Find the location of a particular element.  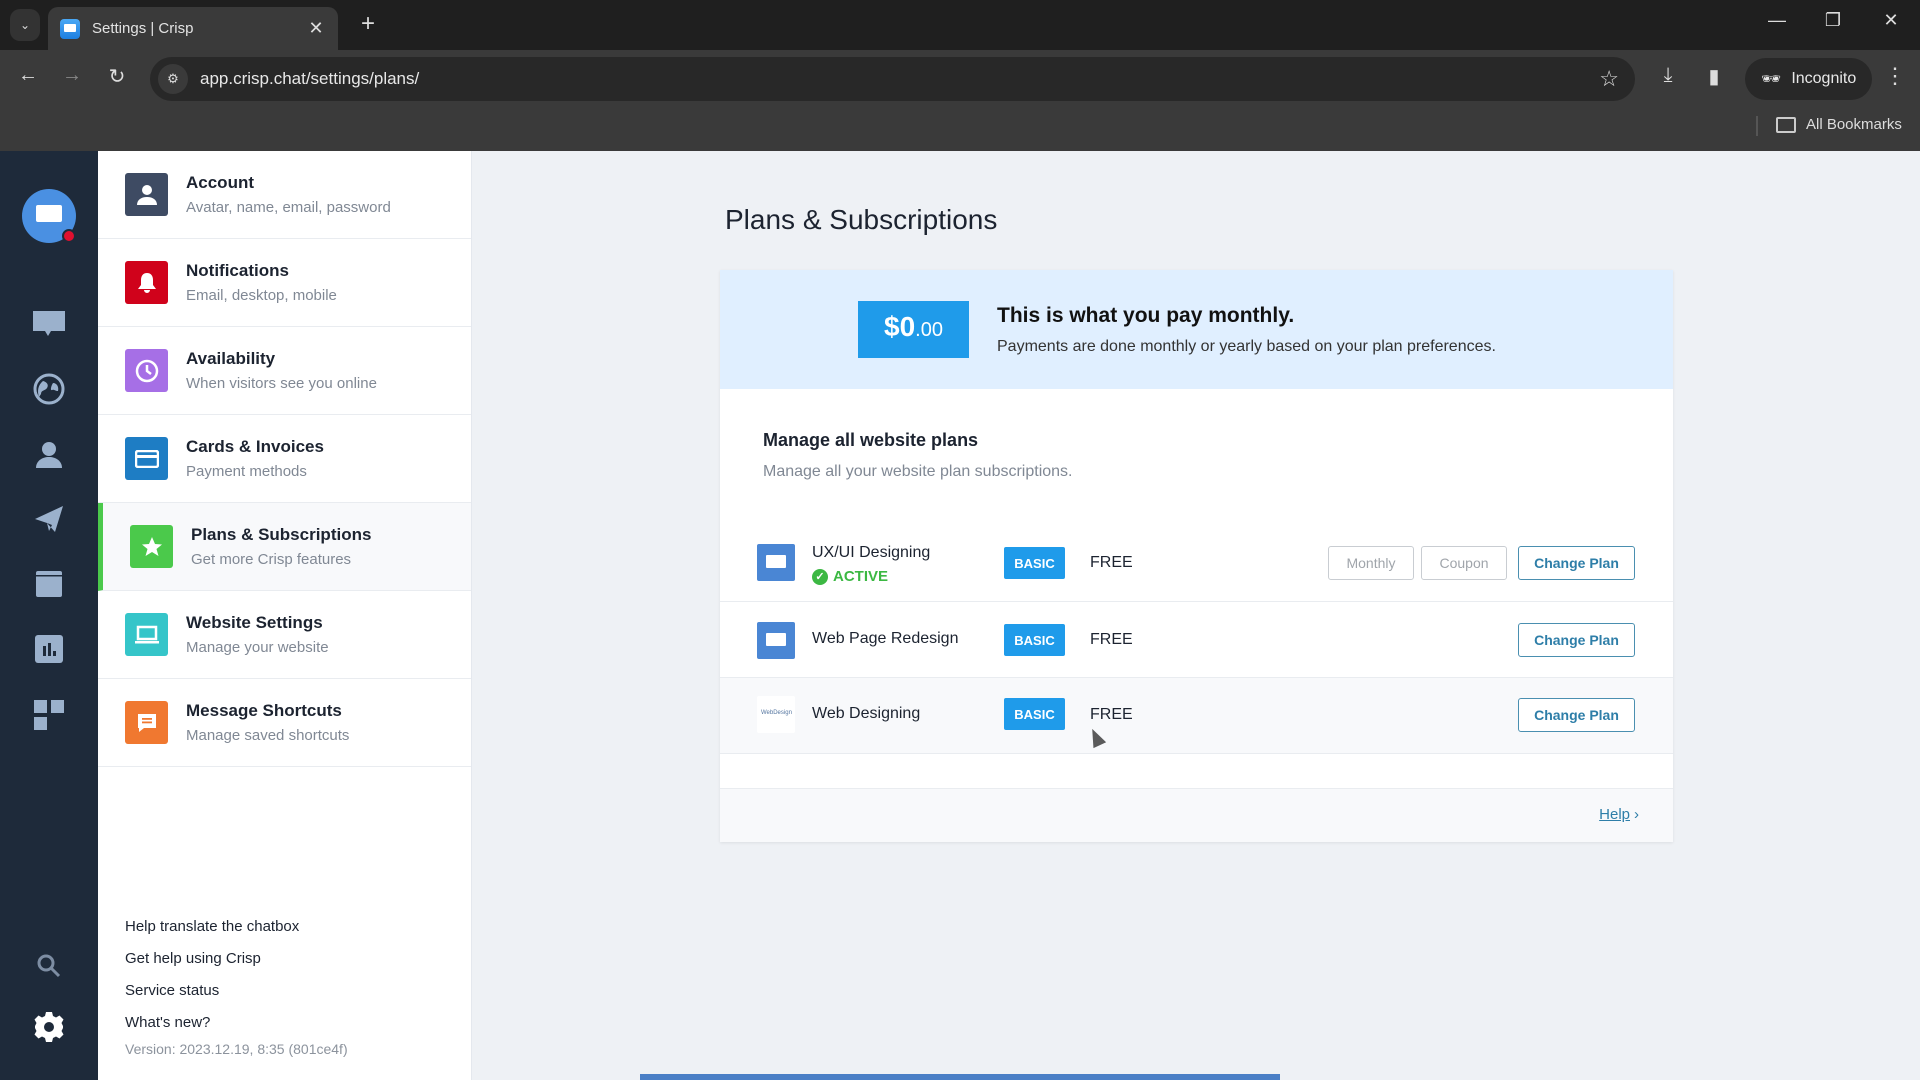

sidebar-item-account: Account Avatar, name, email, password is located at coordinates (284, 195).